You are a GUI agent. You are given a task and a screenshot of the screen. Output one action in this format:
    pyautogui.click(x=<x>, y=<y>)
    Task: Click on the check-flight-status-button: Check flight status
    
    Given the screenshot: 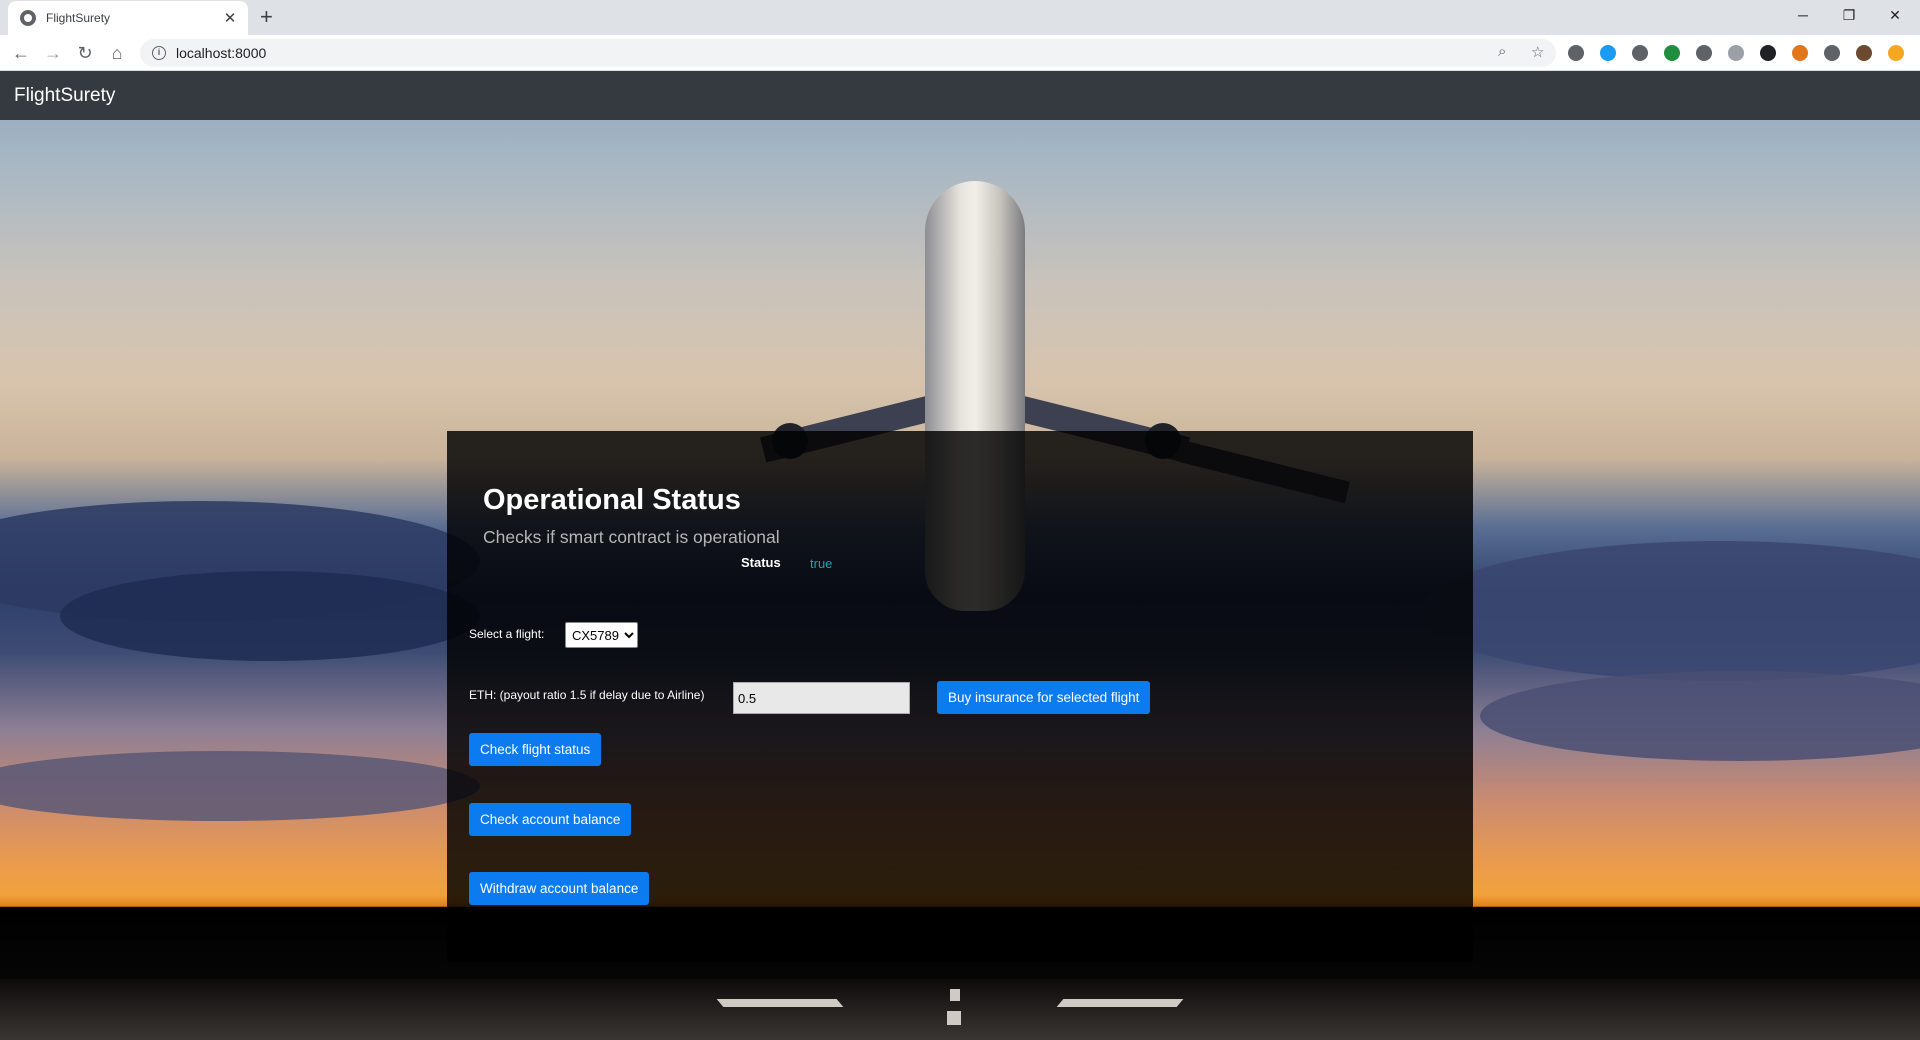 What is the action you would take?
    pyautogui.click(x=535, y=749)
    